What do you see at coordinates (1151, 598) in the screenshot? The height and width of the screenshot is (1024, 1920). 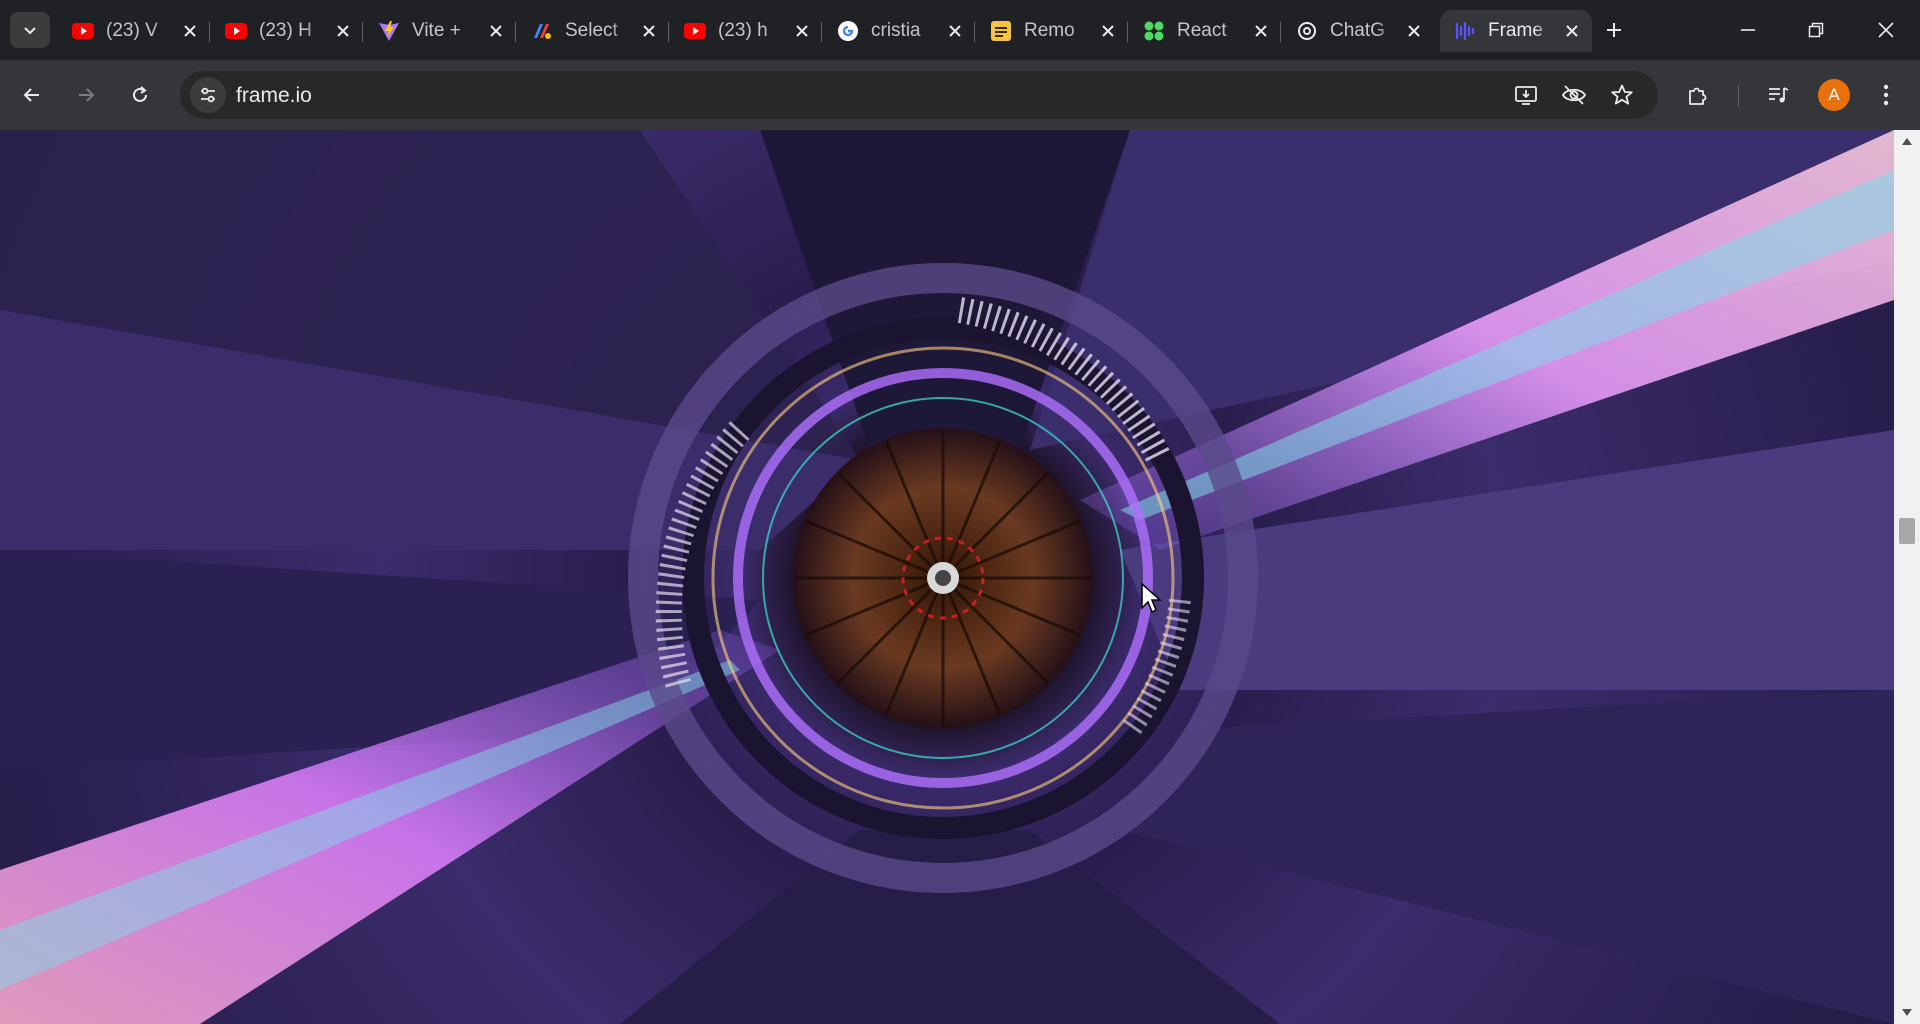 I see `mouse-cursor-icon` at bounding box center [1151, 598].